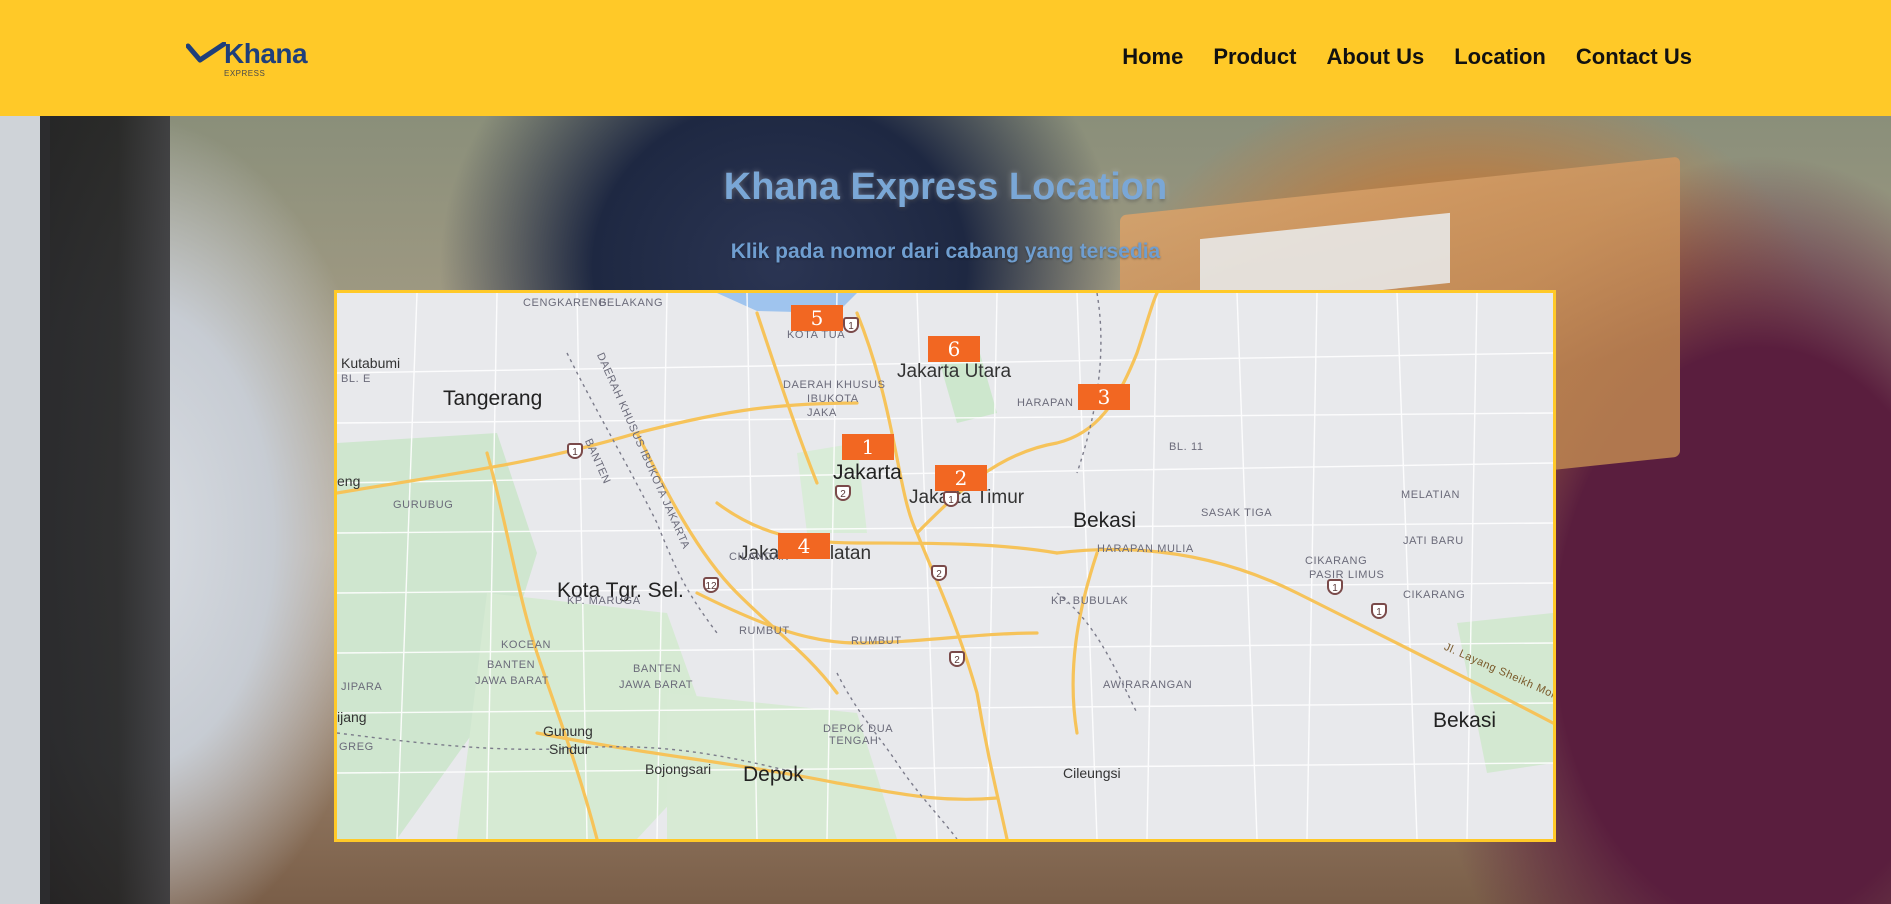 The width and height of the screenshot is (1891, 904). Describe the element at coordinates (371, 363) in the screenshot. I see `map-label-kutabumi: Kutabumi` at that location.